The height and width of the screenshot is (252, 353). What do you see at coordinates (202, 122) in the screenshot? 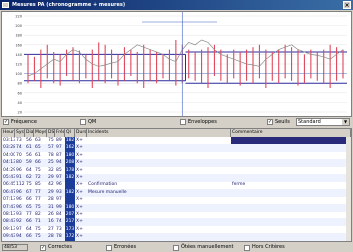
I see `enveloppes-label: Enveloppes` at bounding box center [202, 122].